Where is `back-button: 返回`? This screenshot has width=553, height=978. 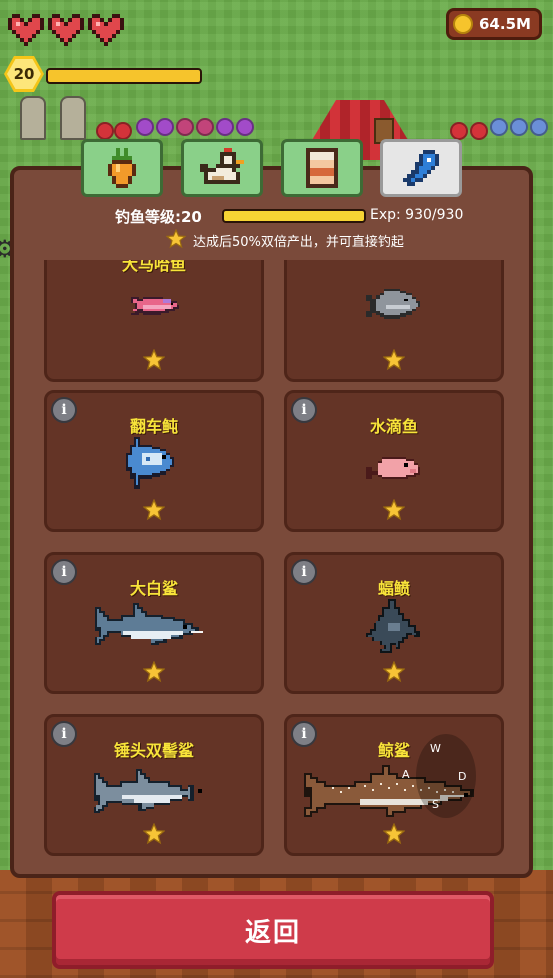
back-button: 返回 is located at coordinates (273, 930).